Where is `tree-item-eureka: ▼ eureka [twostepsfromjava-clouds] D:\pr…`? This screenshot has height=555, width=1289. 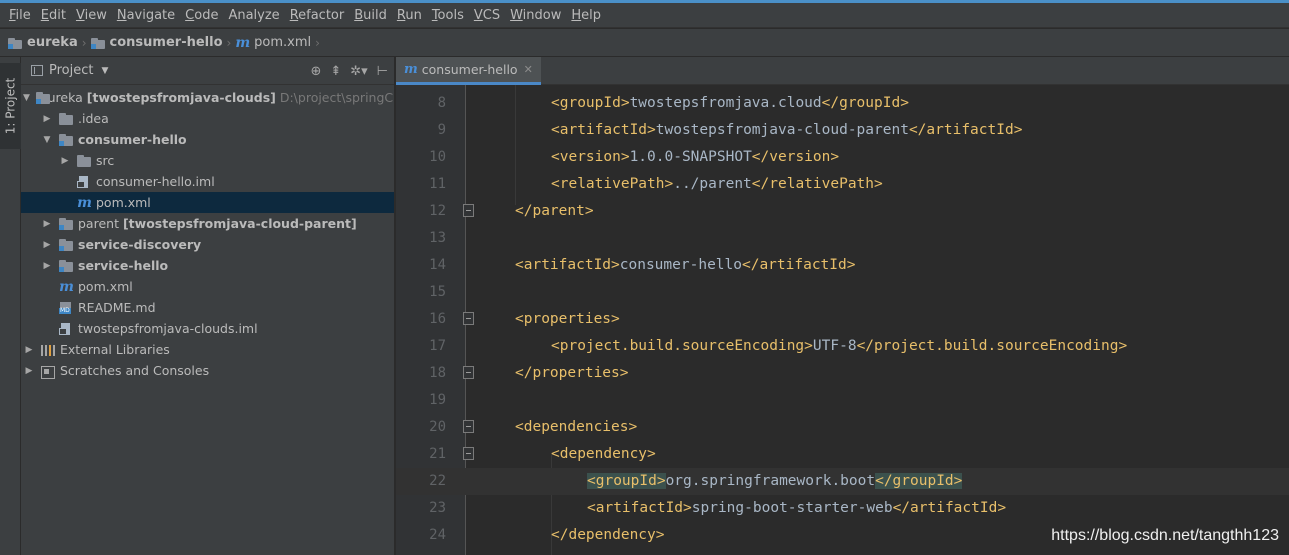 tree-item-eureka: ▼ eureka [twostepsfromjava-clouds] D:\pr… is located at coordinates (207, 97).